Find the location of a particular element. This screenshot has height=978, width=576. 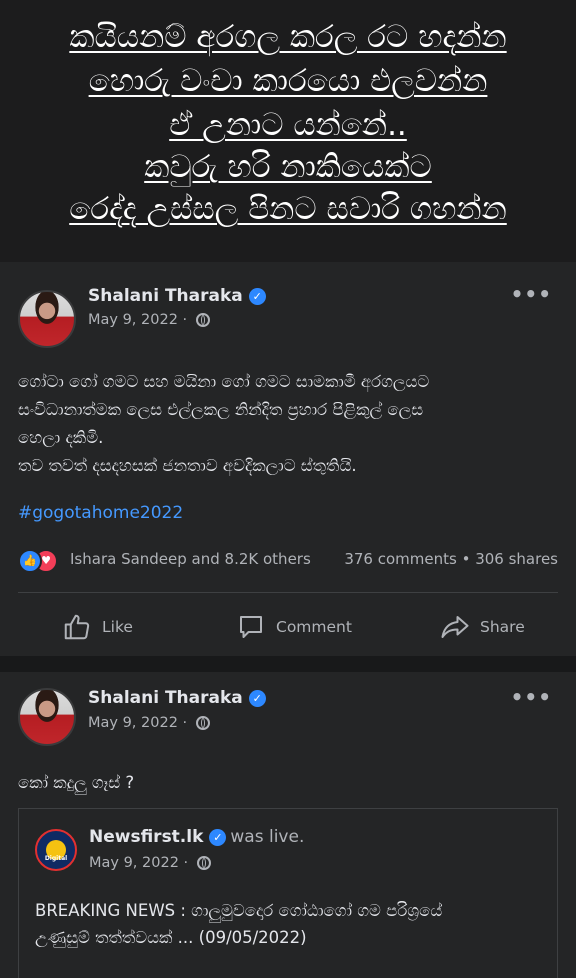

comment-label: Comment is located at coordinates (314, 627).